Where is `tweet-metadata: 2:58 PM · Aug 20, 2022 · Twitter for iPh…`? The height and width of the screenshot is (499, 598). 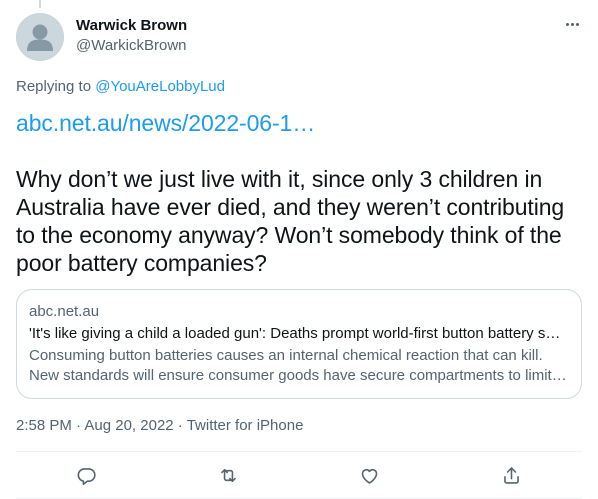
tweet-metadata: 2:58 PM · Aug 20, 2022 · Twitter for iPh… is located at coordinates (159, 426).